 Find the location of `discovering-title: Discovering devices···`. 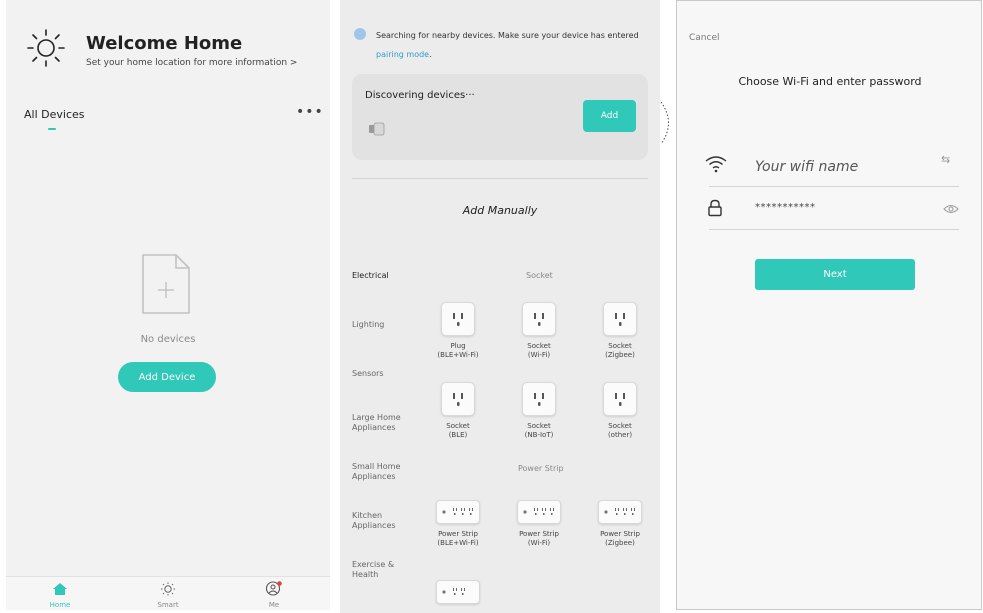

discovering-title: Discovering devices··· is located at coordinates (420, 95).